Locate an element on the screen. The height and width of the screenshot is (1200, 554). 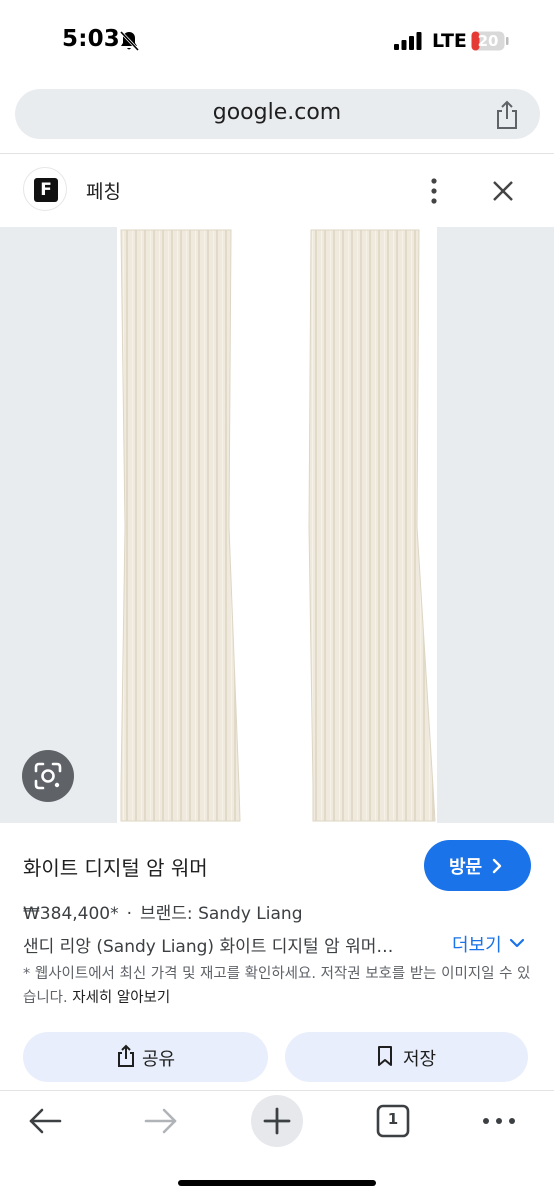
home-indicator is located at coordinates (277, 1183).